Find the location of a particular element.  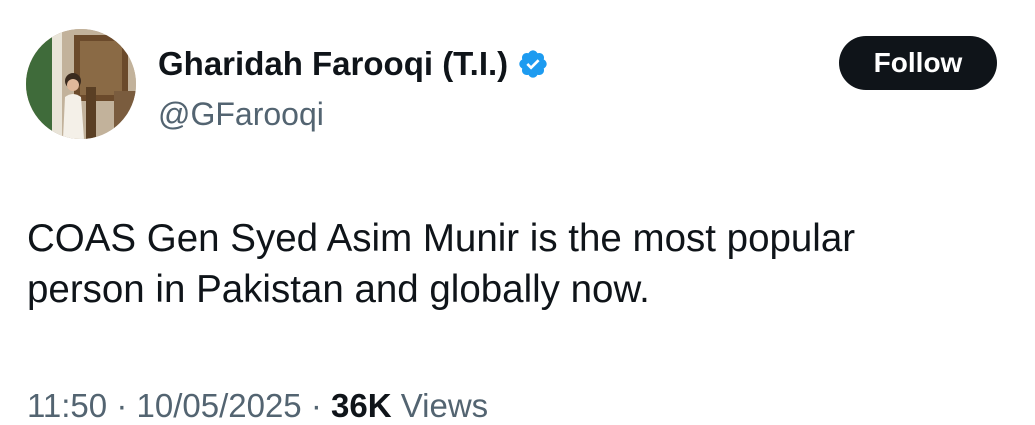

author-handle: @GFarooqi is located at coordinates (241, 114).